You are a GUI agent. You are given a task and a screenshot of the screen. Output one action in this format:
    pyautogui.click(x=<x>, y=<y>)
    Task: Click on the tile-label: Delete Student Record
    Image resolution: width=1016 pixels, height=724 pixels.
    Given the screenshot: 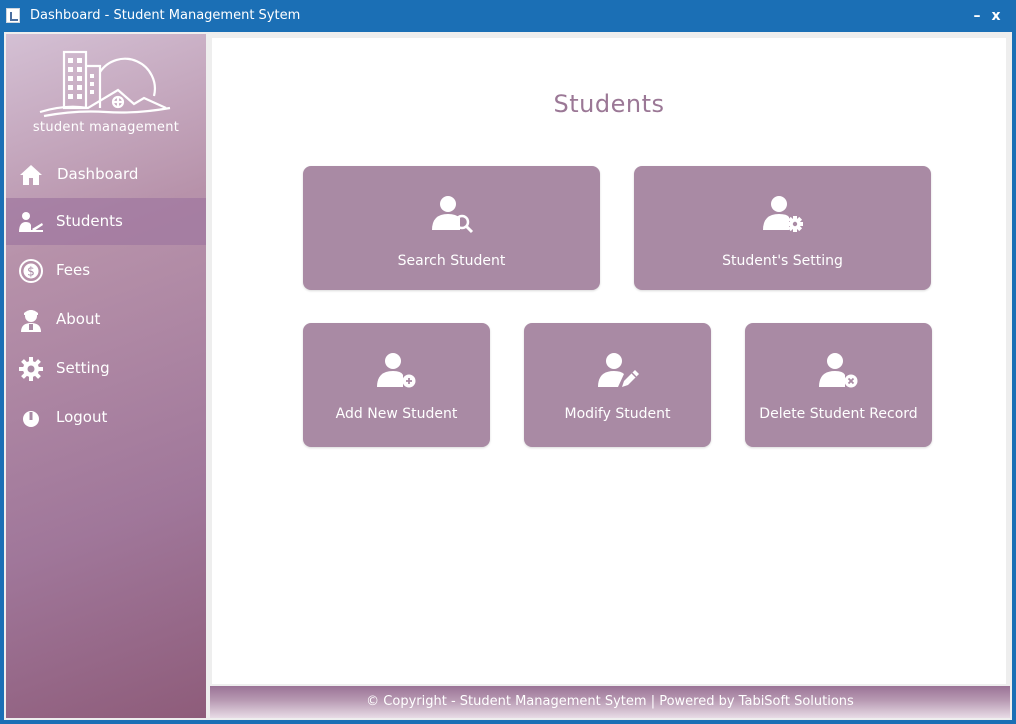 What is the action you would take?
    pyautogui.click(x=838, y=414)
    